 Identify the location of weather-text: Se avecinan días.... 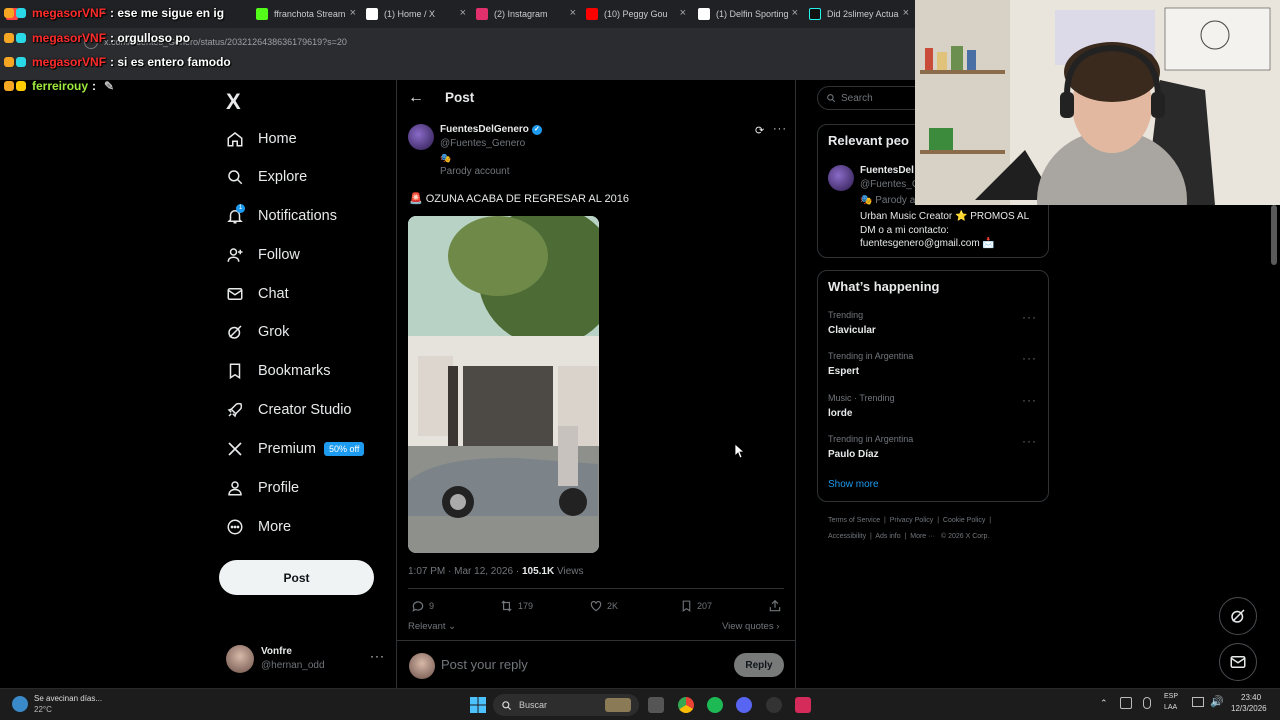
(68, 698).